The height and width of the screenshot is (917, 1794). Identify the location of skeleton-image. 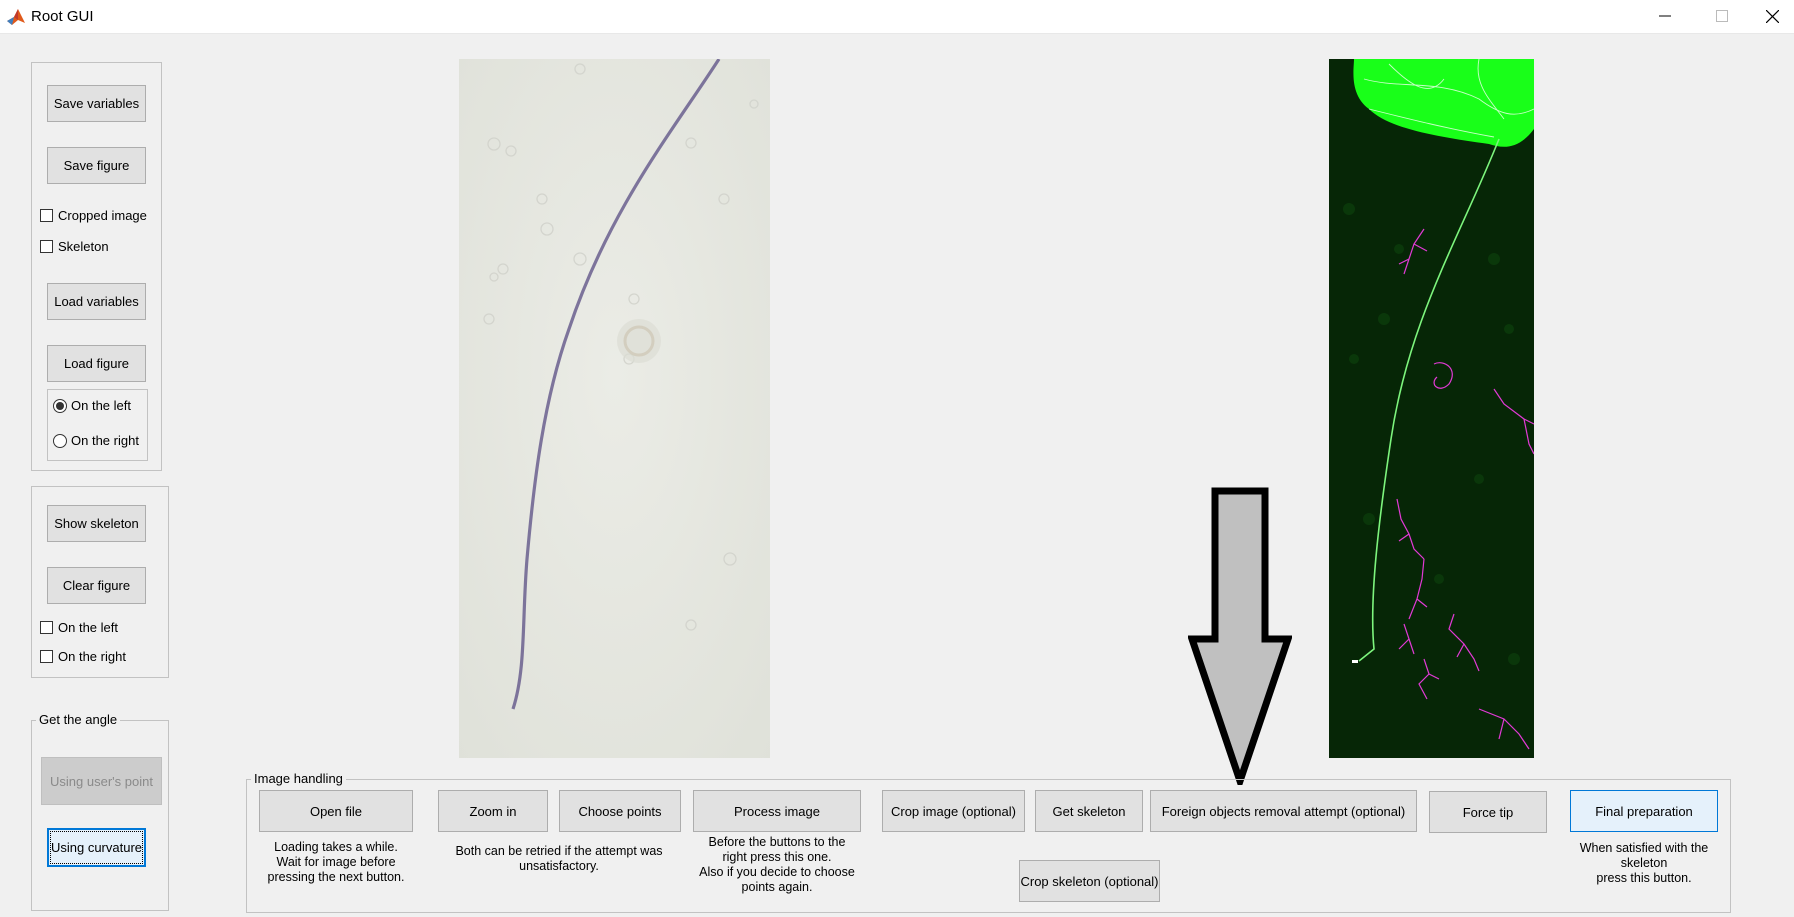
(1431, 408).